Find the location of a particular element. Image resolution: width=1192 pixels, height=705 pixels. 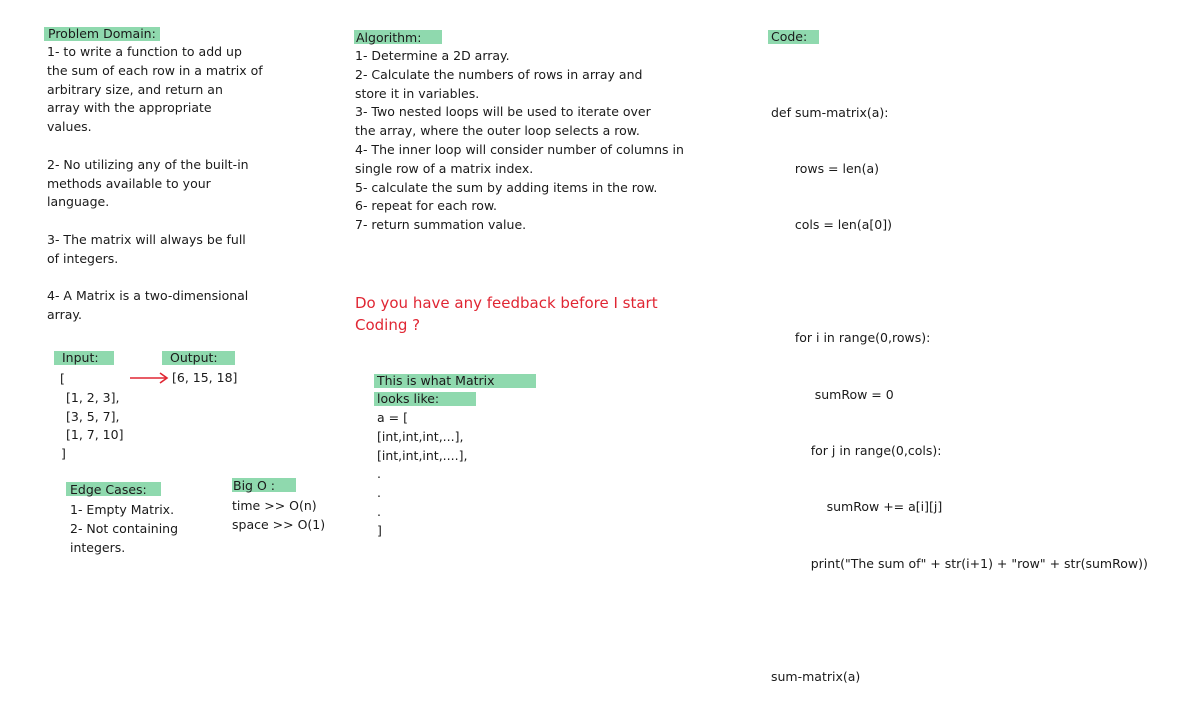

arrow-icon is located at coordinates (149, 378).